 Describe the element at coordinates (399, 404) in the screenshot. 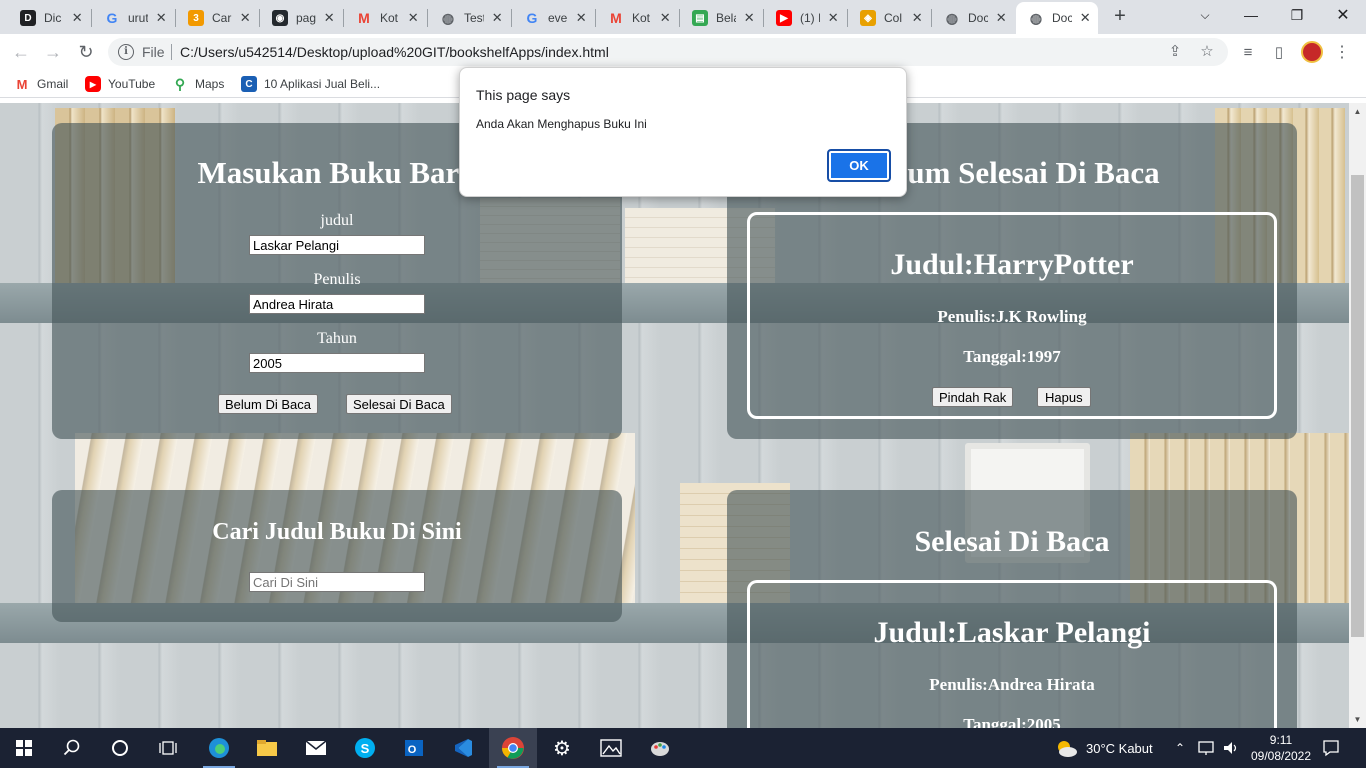

I see `selesai-di-baca-button: Selesai Di Baca` at that location.